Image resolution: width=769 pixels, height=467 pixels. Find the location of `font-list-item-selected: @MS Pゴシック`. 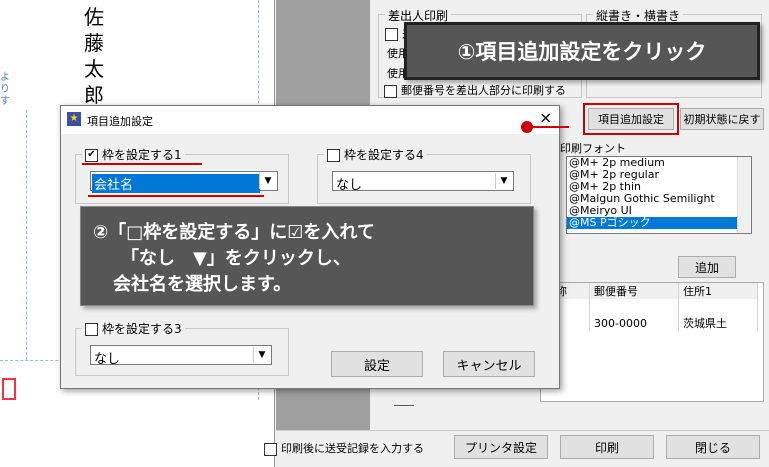

font-list-item-selected: @MS Pゴシック is located at coordinates (659, 223).